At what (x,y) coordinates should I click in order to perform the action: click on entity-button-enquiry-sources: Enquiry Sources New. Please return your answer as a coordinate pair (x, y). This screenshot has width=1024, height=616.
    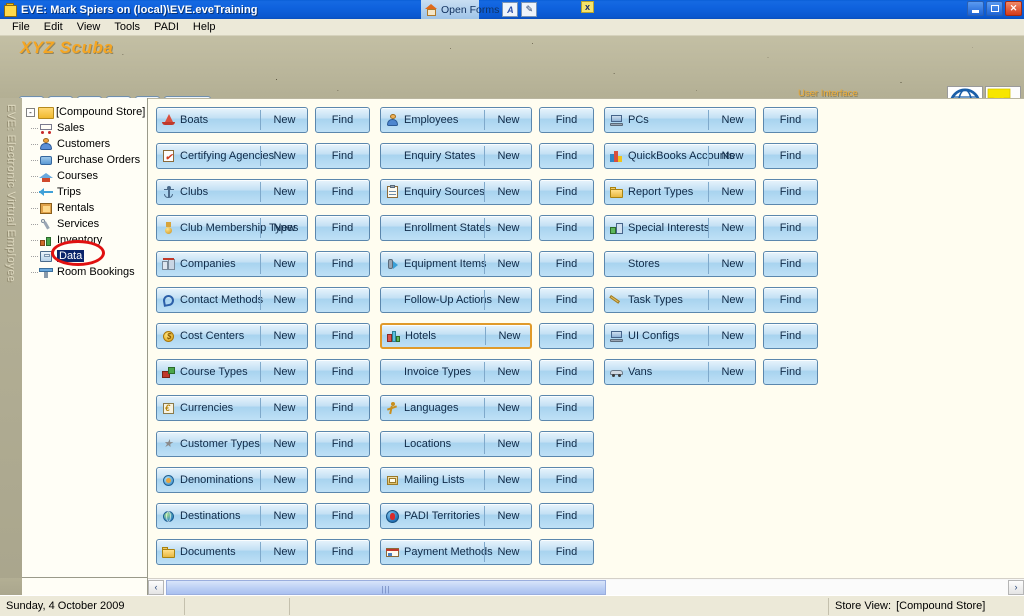
    Looking at the image, I should click on (456, 192).